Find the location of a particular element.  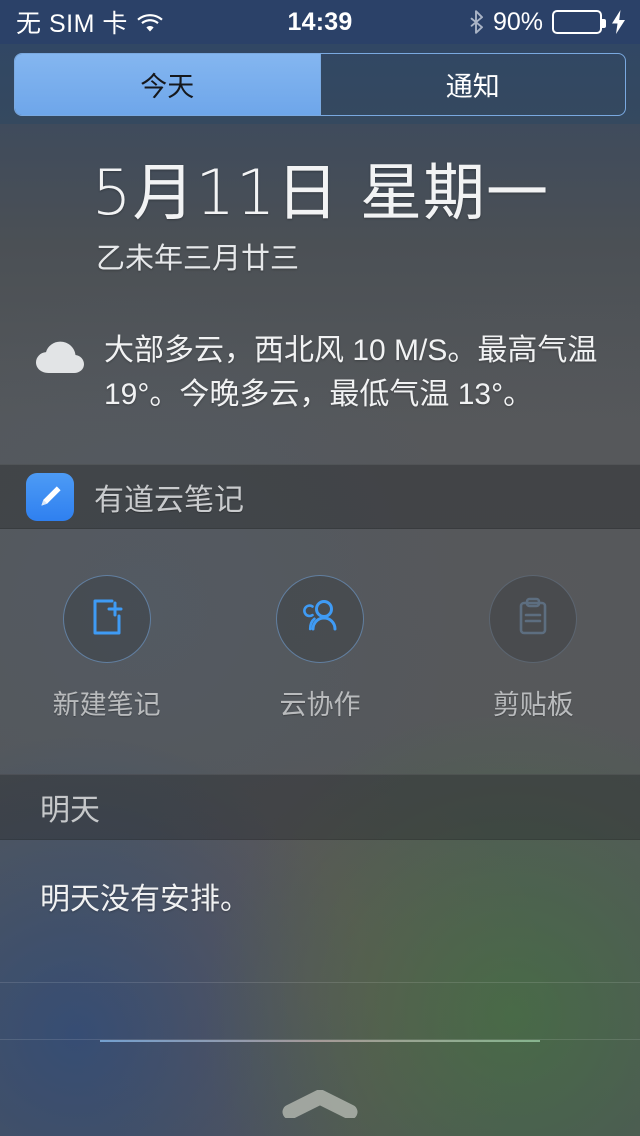

status-bar-right: 90% is located at coordinates (548, 22).